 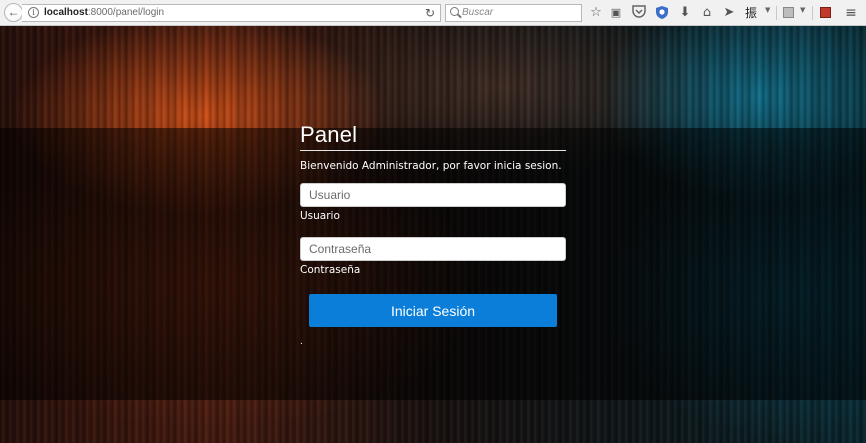 What do you see at coordinates (301, 341) in the screenshot?
I see `footer-text: .` at bounding box center [301, 341].